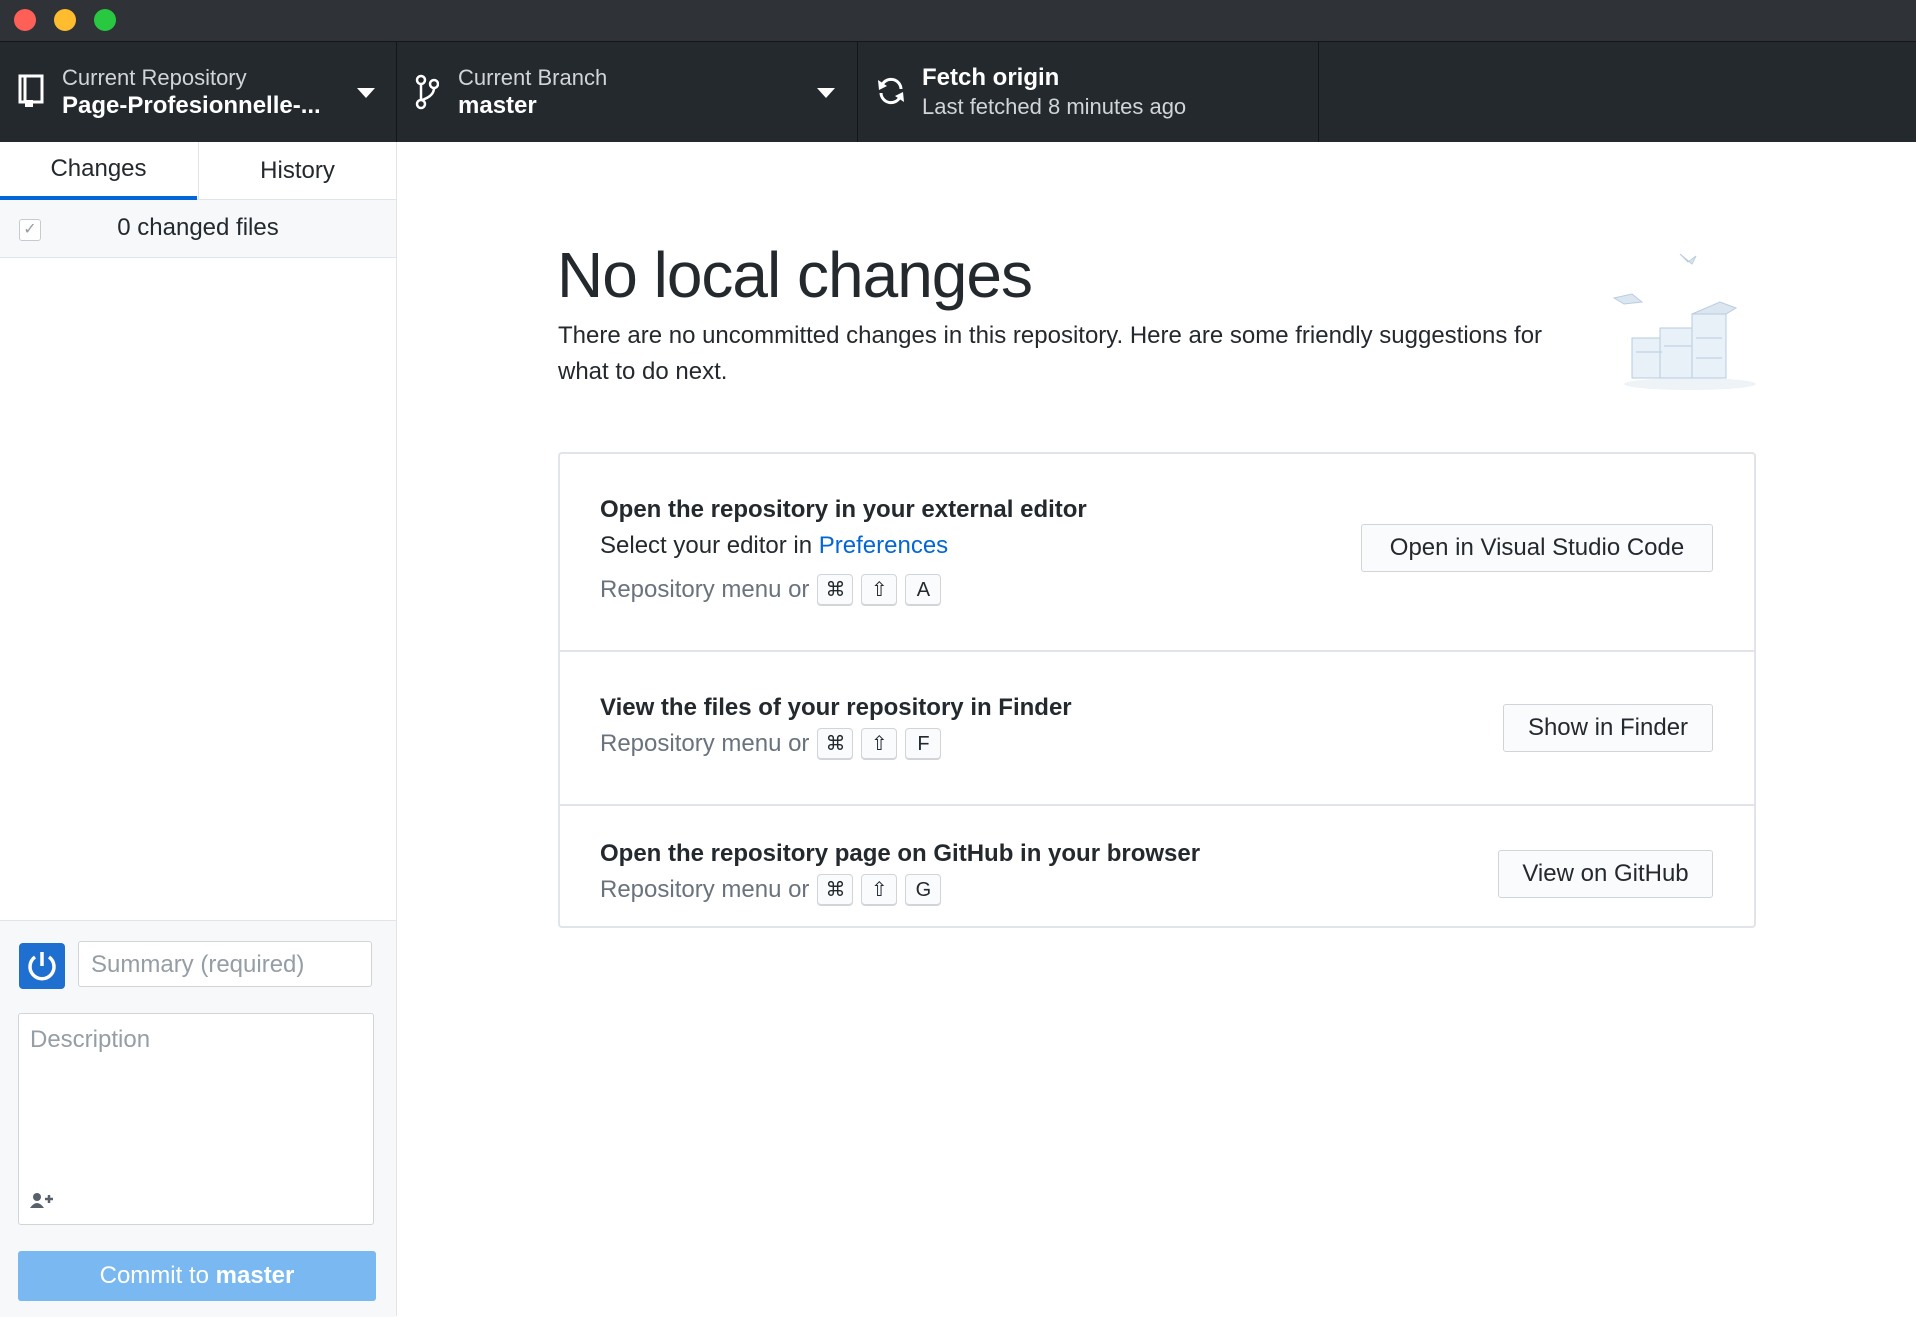  Describe the element at coordinates (255, 1275) in the screenshot. I see `commit-button-branch: master` at that location.